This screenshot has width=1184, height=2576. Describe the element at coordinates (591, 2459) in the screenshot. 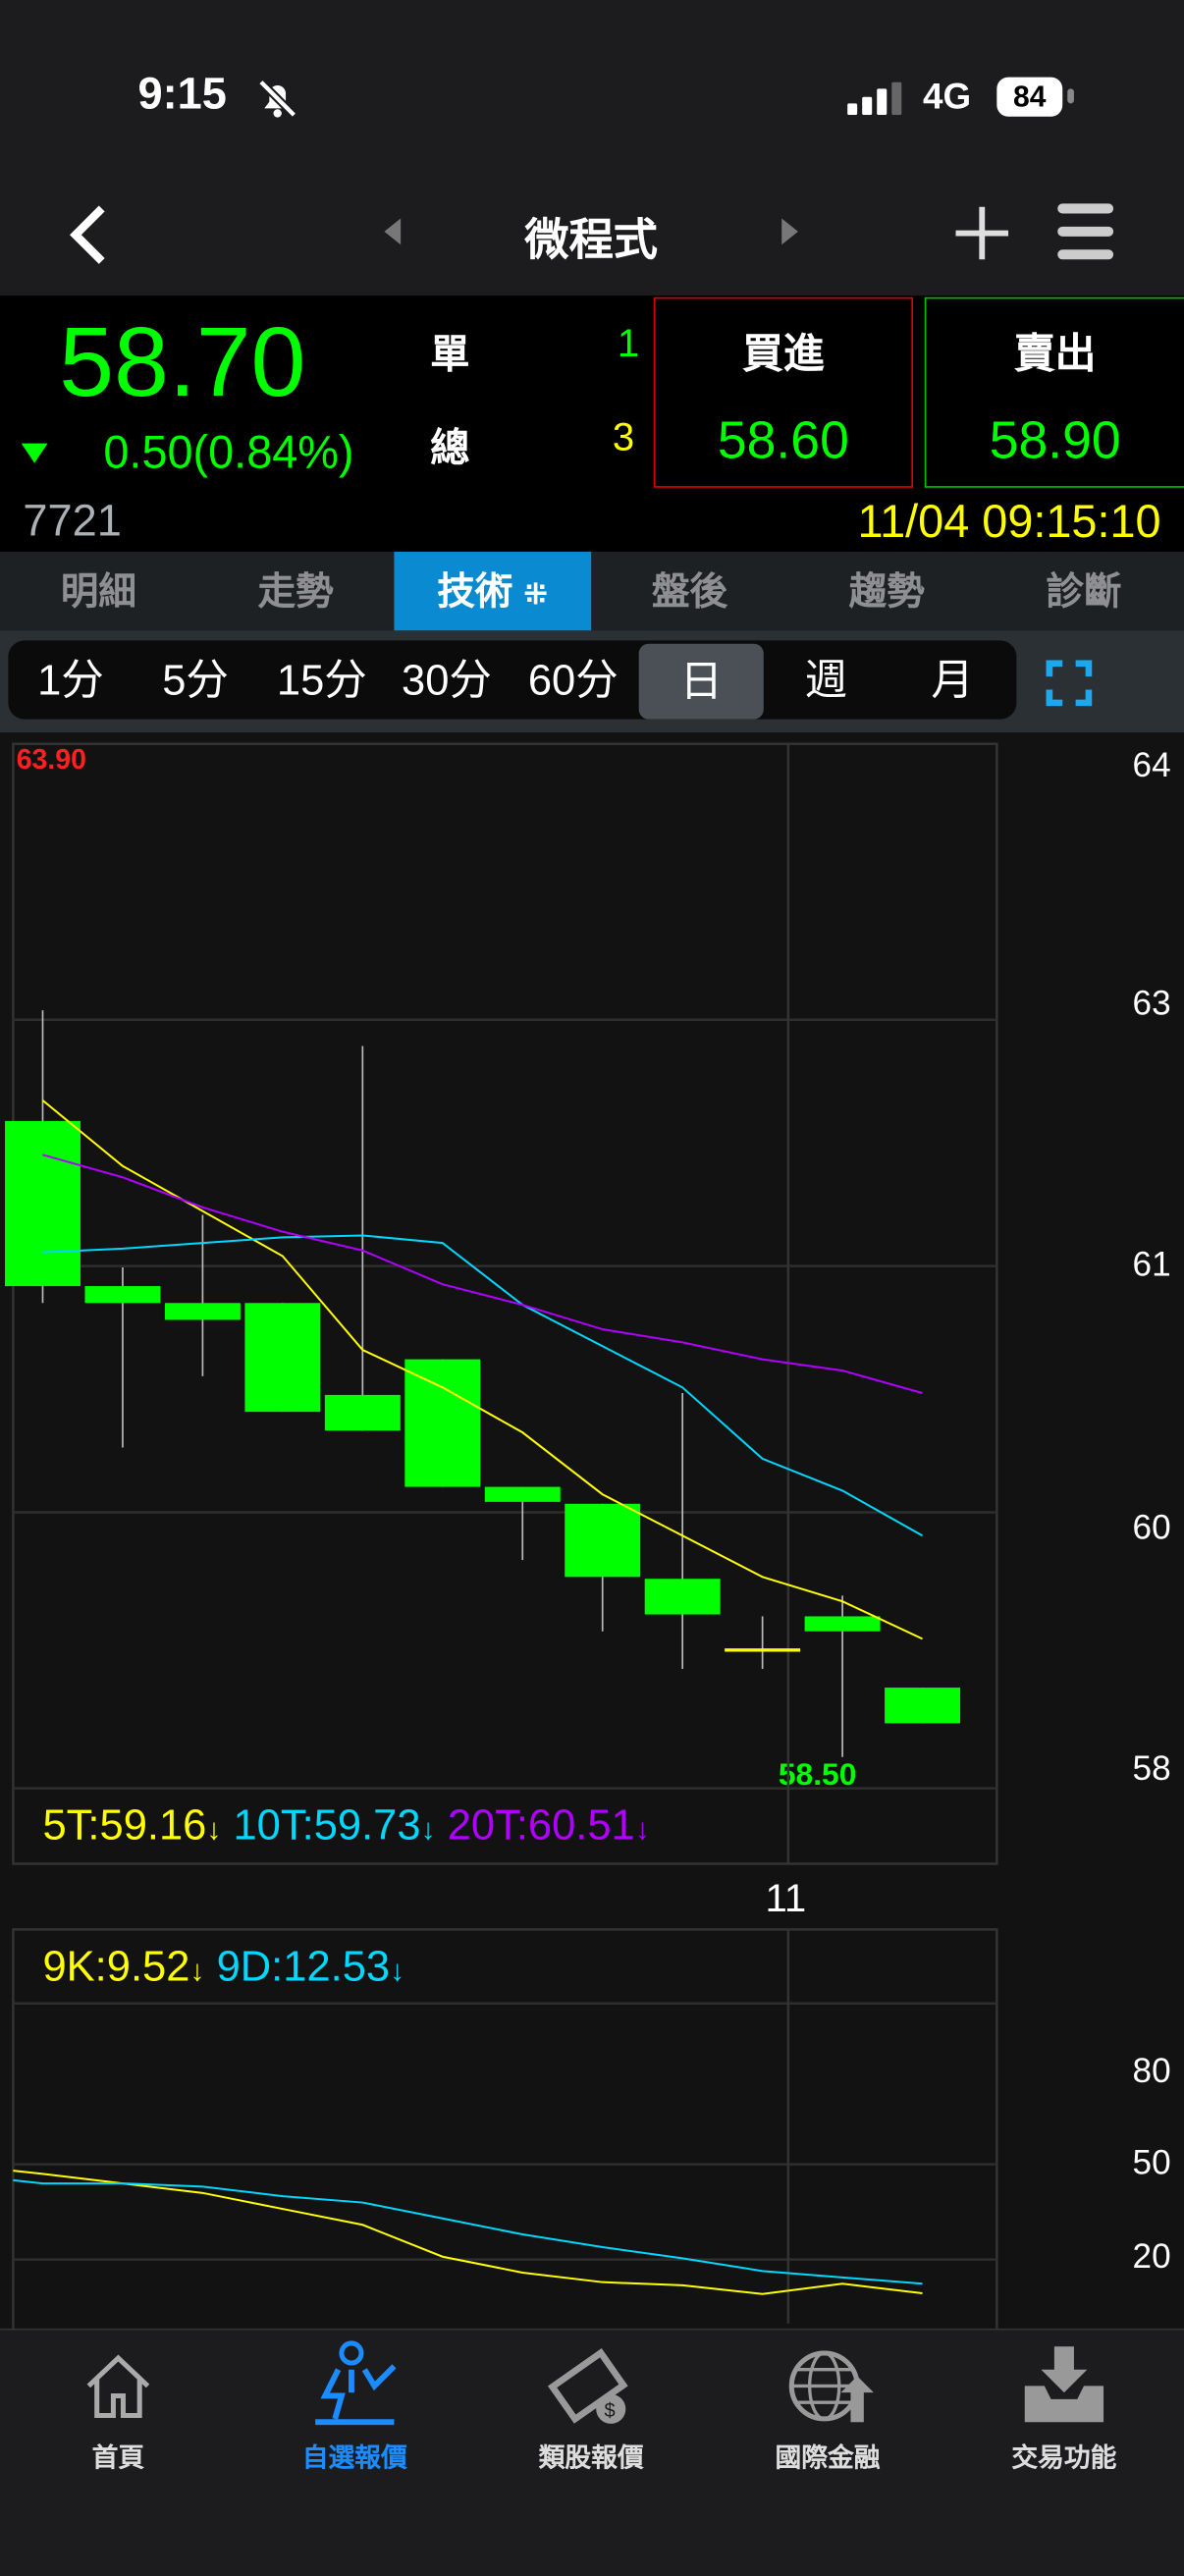

I see `nav-sector-label: 類股報價` at that location.